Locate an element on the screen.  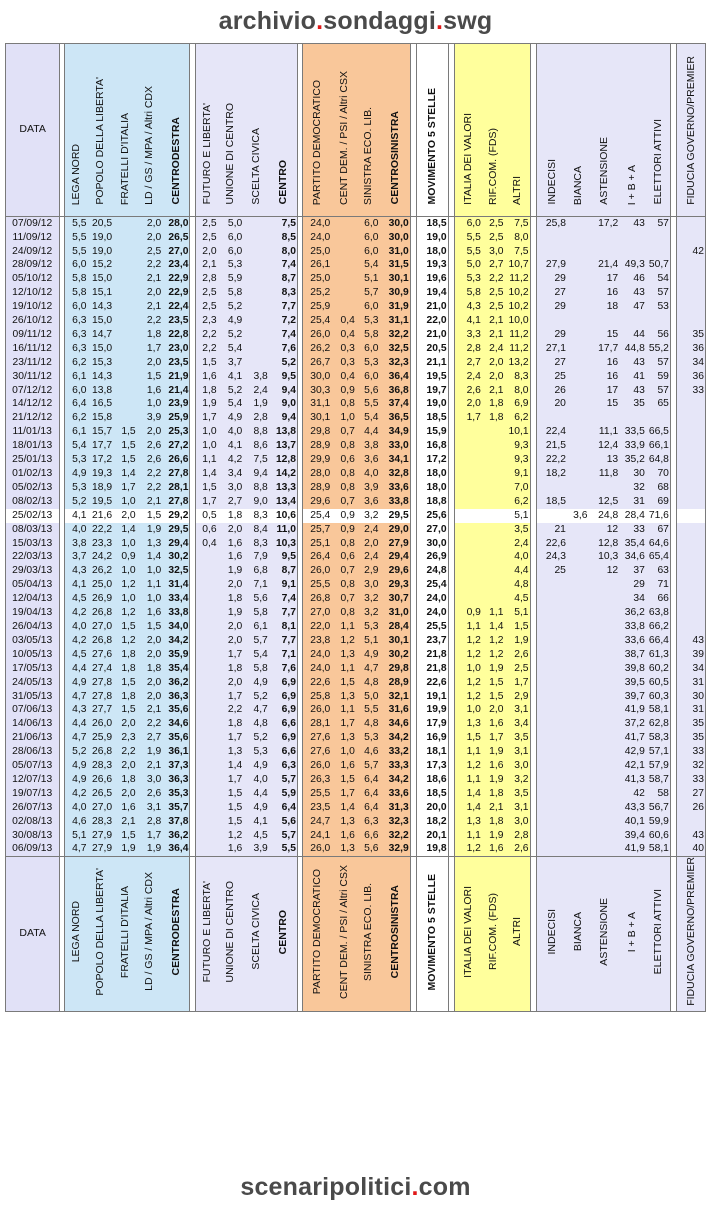
value-cell: 44 is located at coordinates (632, 334).